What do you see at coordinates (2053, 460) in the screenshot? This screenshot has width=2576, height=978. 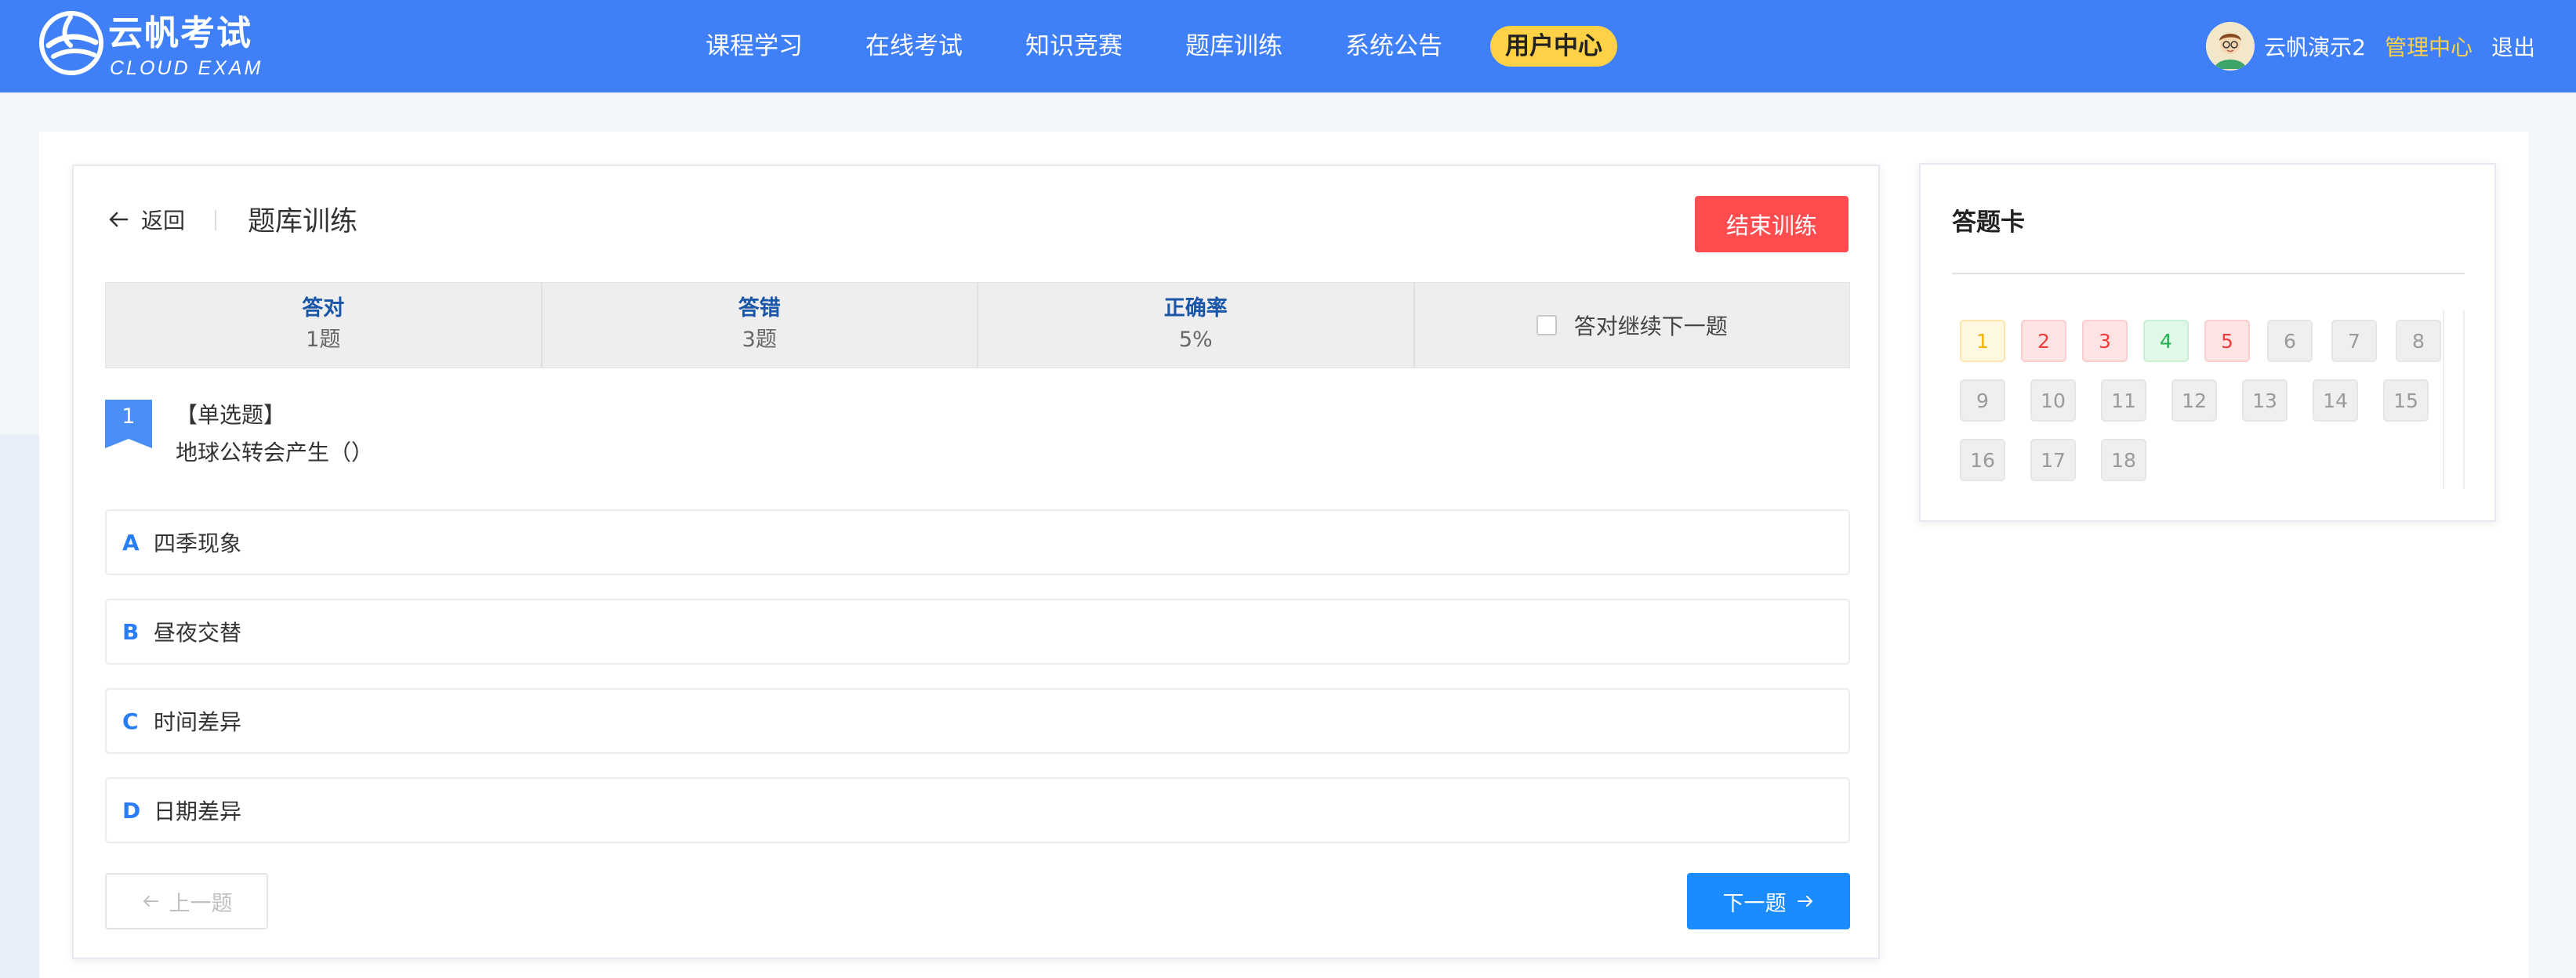 I see `answer-card-cell: 17` at bounding box center [2053, 460].